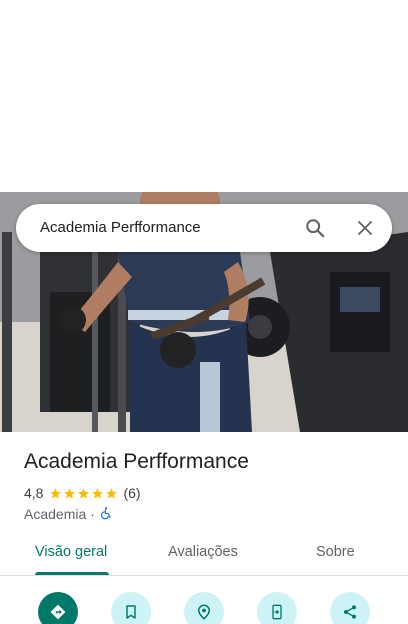 This screenshot has width=408, height=624. What do you see at coordinates (58, 612) in the screenshot?
I see `directions-icon` at bounding box center [58, 612].